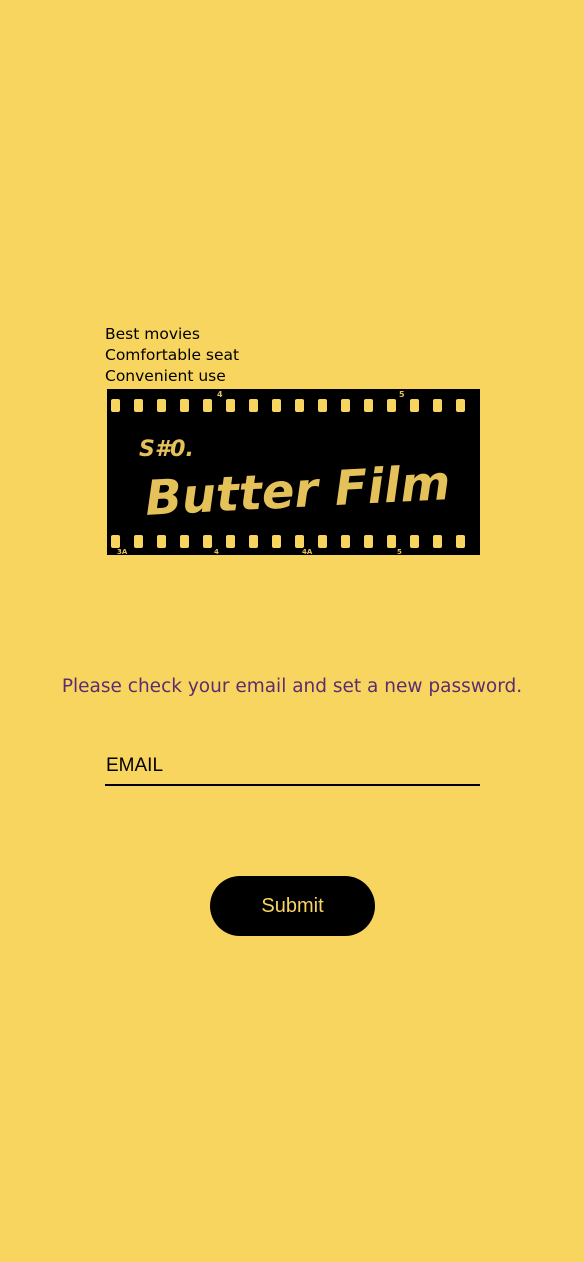 The width and height of the screenshot is (584, 1262). Describe the element at coordinates (166, 449) in the screenshot. I see `logo-small-text: S#0.` at that location.